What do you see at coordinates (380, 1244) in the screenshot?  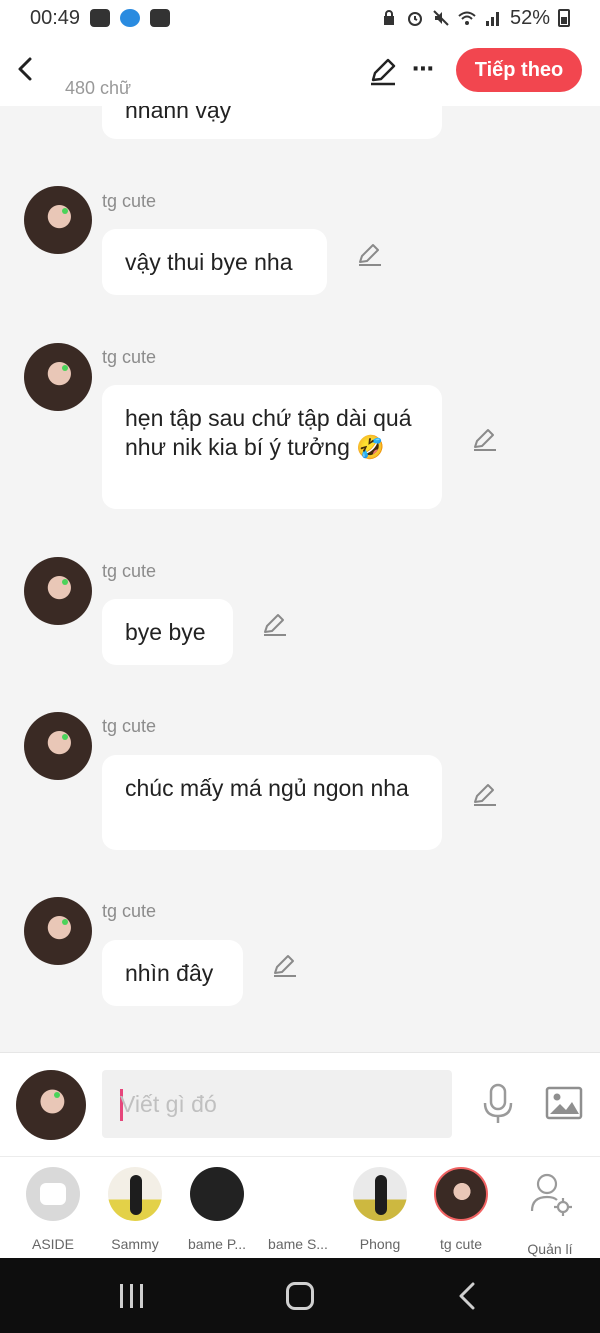 I see `character-label: Phong` at bounding box center [380, 1244].